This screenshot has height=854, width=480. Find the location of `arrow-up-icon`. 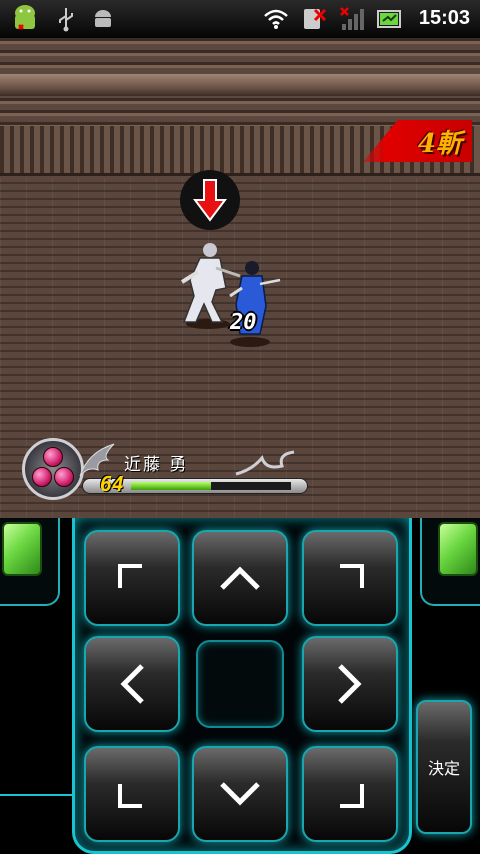

arrow-up-icon is located at coordinates (240, 578).